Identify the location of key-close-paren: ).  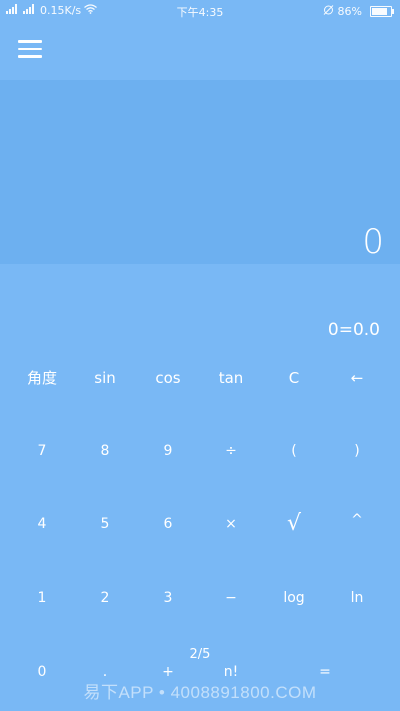
(357, 451).